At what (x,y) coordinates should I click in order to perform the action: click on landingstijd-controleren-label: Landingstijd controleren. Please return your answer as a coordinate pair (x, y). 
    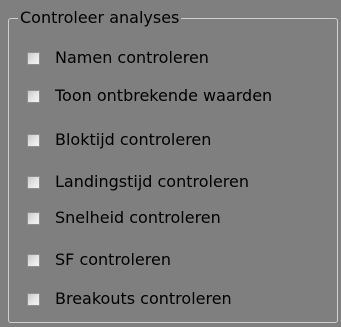
    Looking at the image, I should click on (152, 182).